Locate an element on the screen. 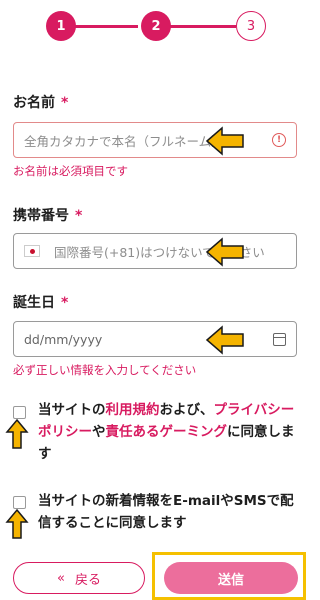 The height and width of the screenshot is (600, 320). phone-label-text: 携帯番号 is located at coordinates (41, 216).